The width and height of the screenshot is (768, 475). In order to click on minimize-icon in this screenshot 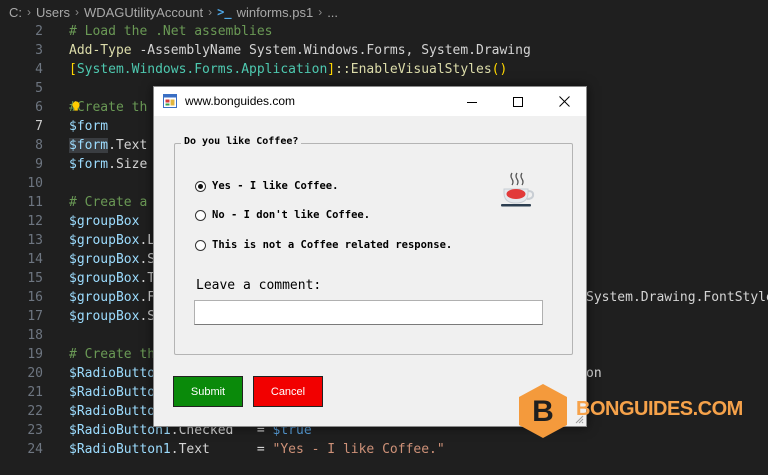, I will do `click(472, 102)`.